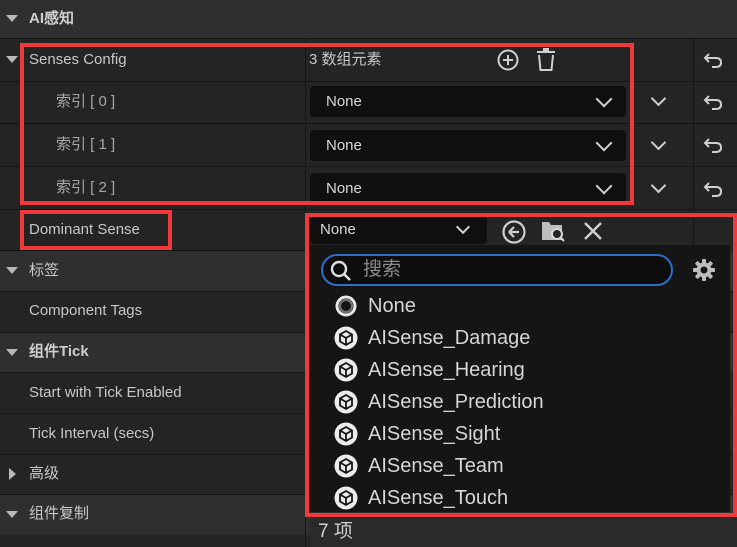  I want to click on item-count: 7 项, so click(335, 531).